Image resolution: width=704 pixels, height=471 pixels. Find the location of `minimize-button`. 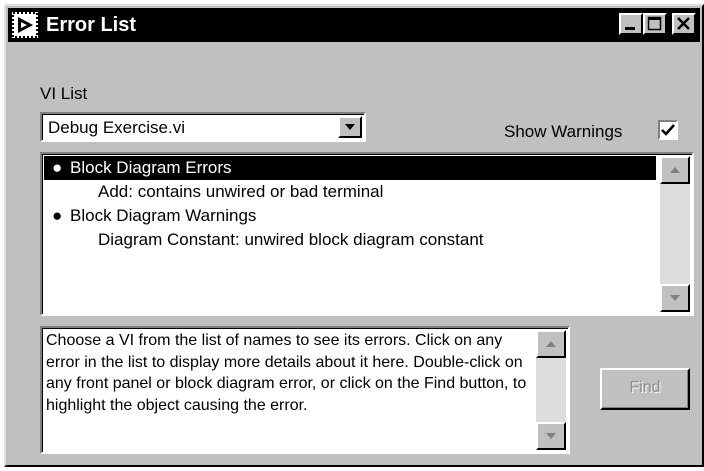

minimize-button is located at coordinates (631, 24).